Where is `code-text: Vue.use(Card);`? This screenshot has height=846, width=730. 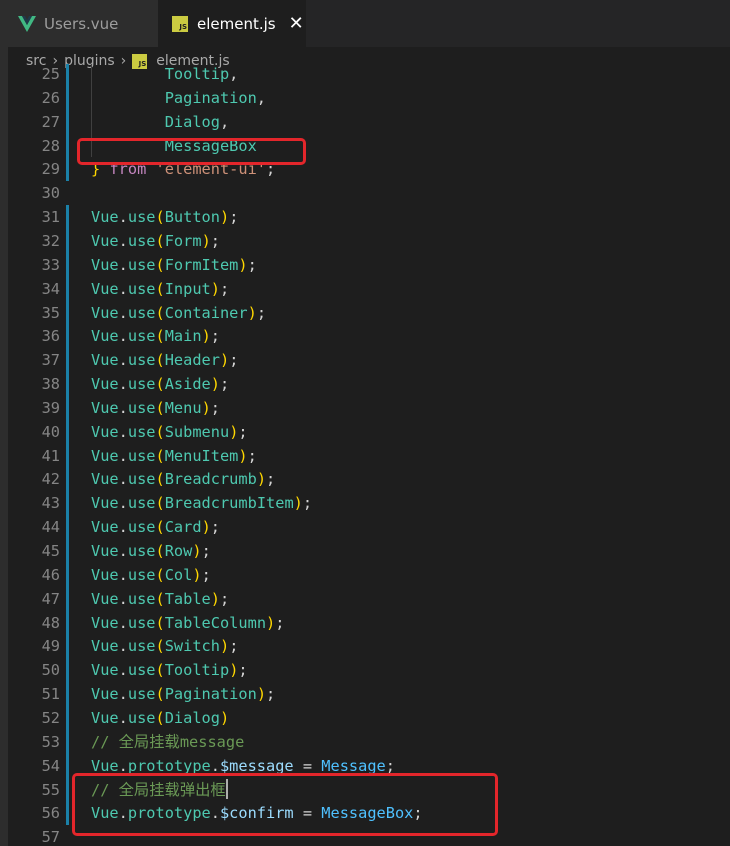
code-text: Vue.use(Card); is located at coordinates (155, 527).